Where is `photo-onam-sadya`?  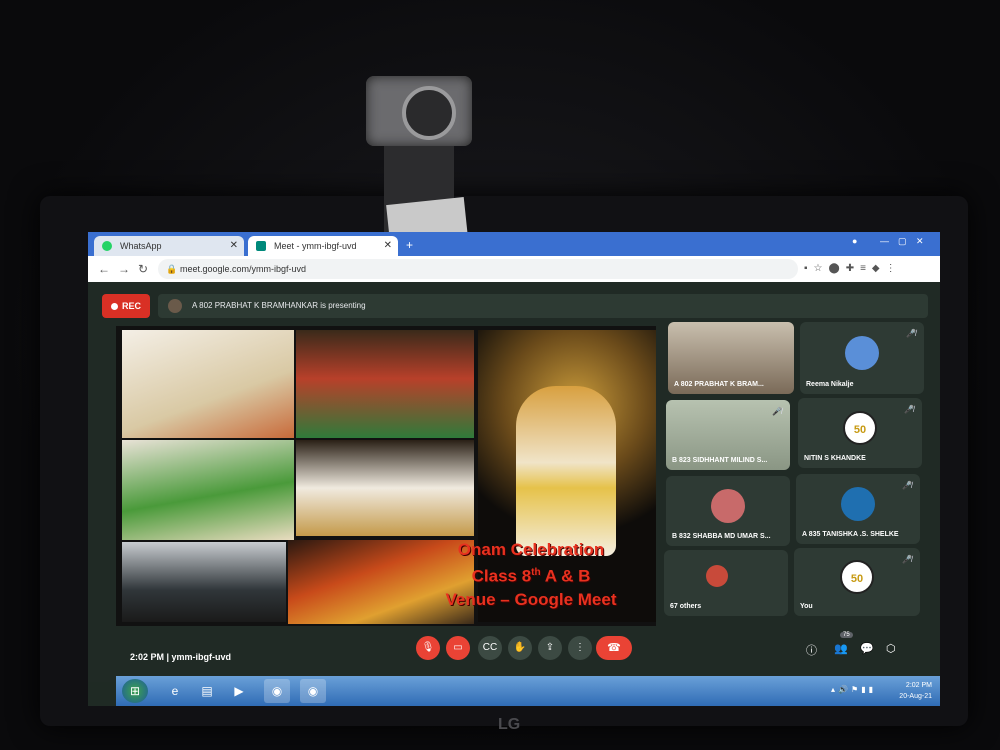 photo-onam-sadya is located at coordinates (208, 490).